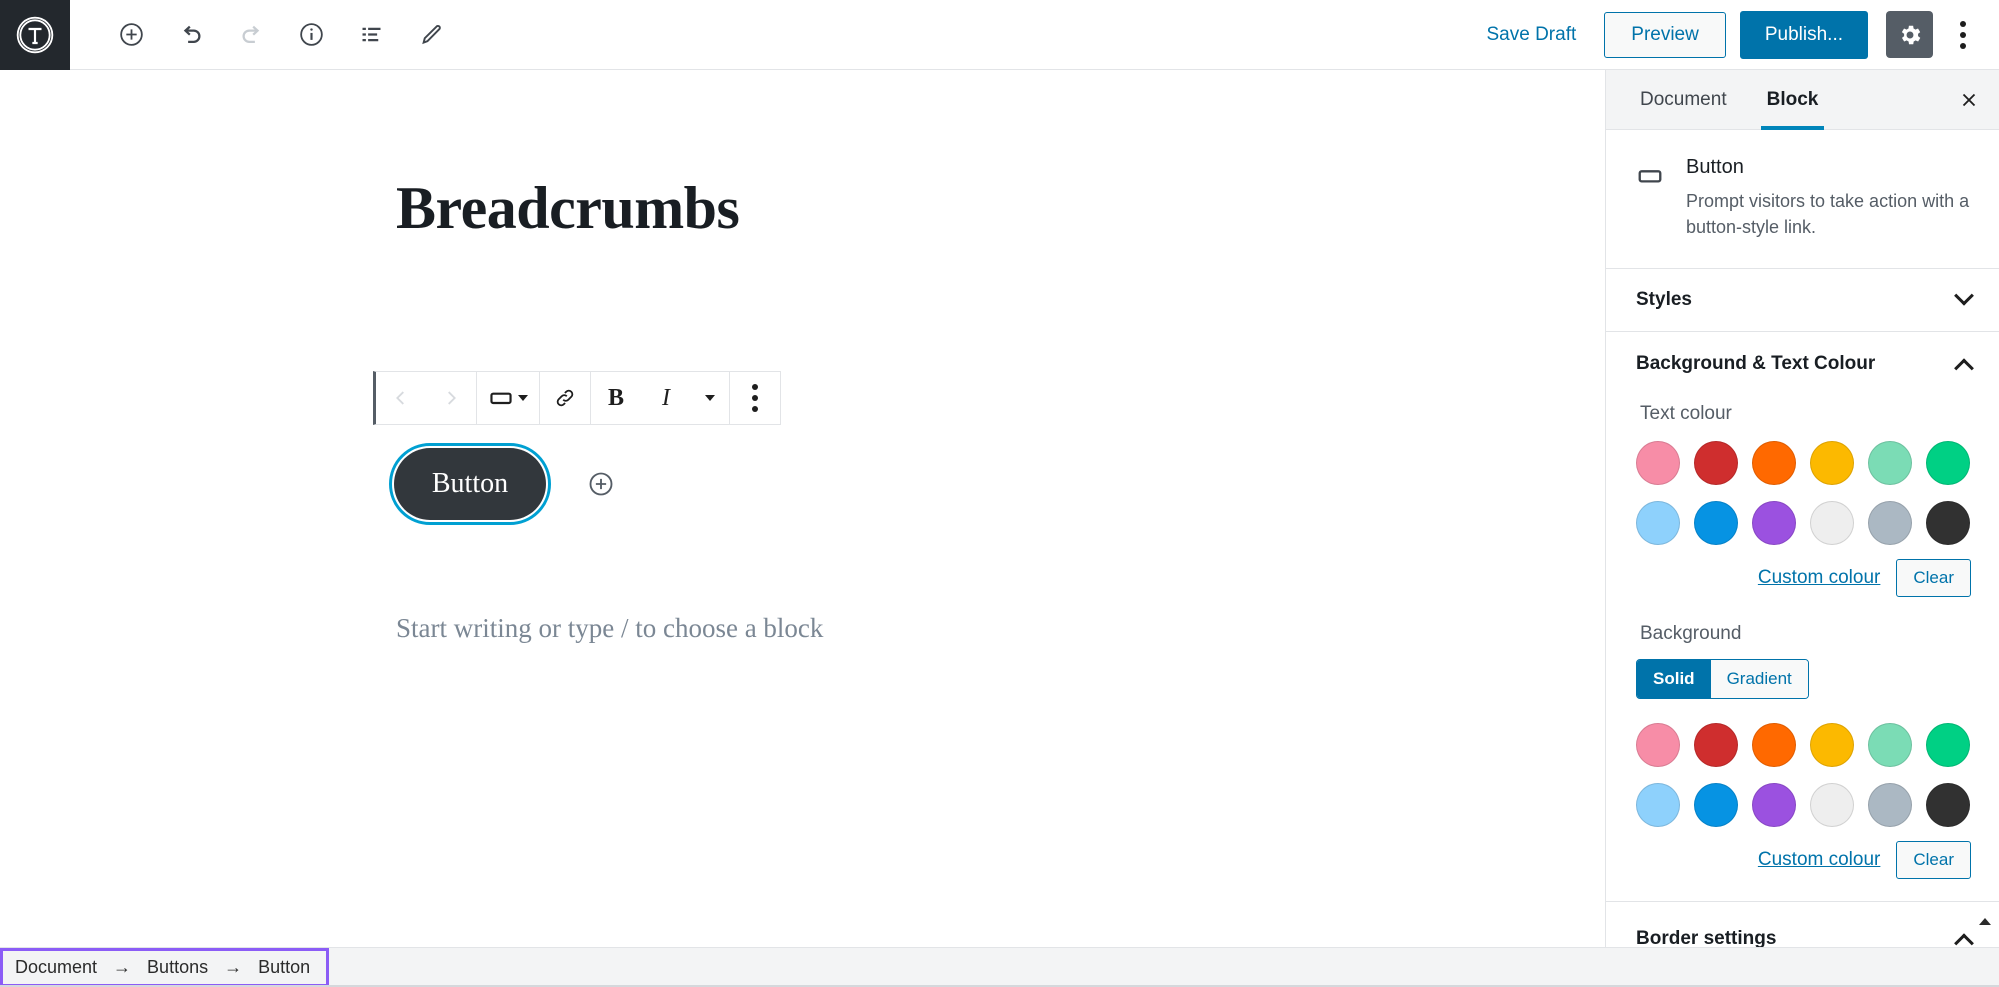  I want to click on block-toolbar: B I, so click(577, 398).